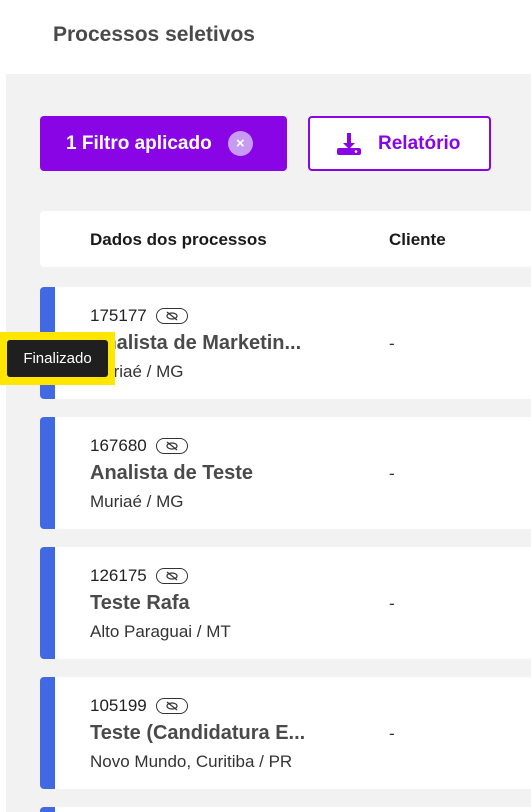 The image size is (531, 812). What do you see at coordinates (154, 34) in the screenshot?
I see `page-title: Processos seletivos` at bounding box center [154, 34].